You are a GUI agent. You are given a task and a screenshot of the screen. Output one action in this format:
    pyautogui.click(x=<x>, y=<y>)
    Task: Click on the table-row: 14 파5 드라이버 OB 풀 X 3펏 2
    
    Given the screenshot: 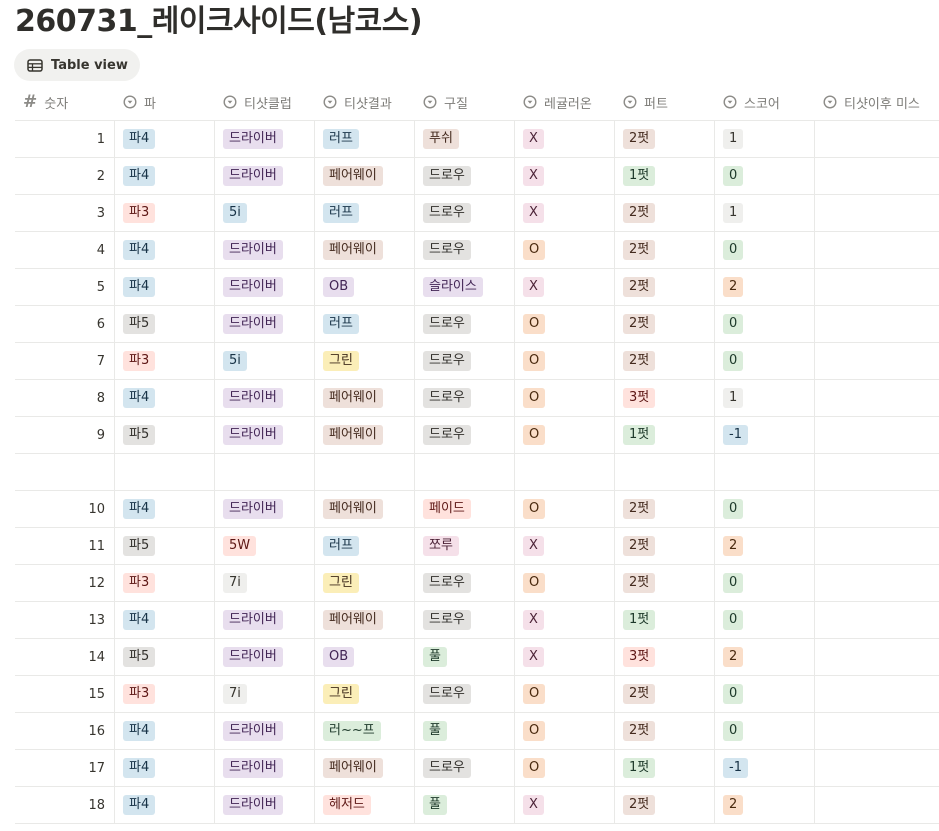 What is the action you would take?
    pyautogui.click(x=477, y=657)
    